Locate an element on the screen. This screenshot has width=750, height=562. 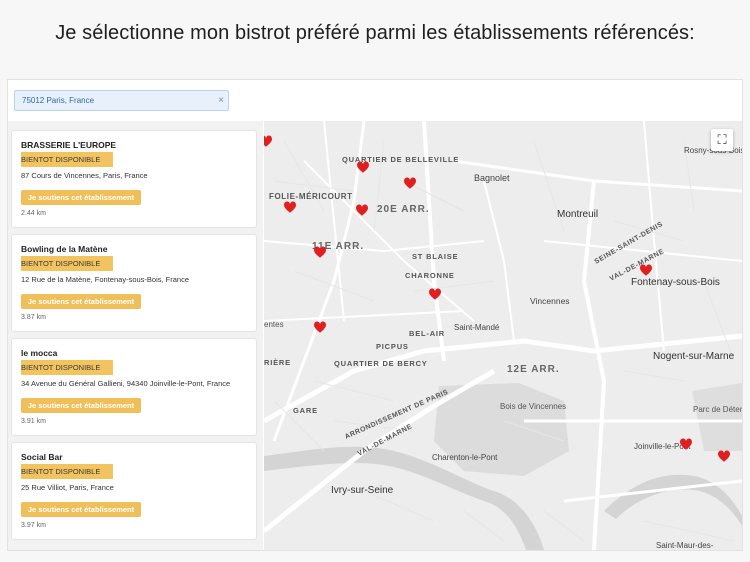
clear-search-icon: × is located at coordinates (221, 100).